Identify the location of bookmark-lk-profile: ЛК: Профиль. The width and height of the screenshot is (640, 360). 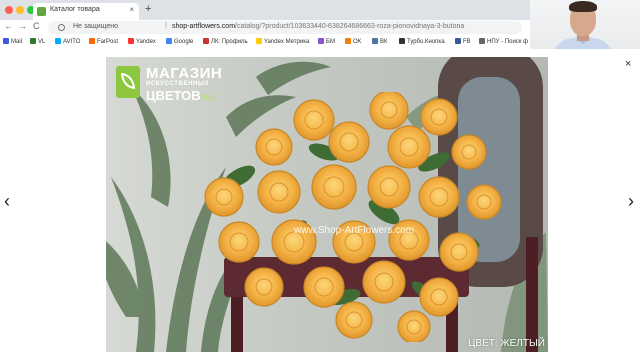
(225, 41).